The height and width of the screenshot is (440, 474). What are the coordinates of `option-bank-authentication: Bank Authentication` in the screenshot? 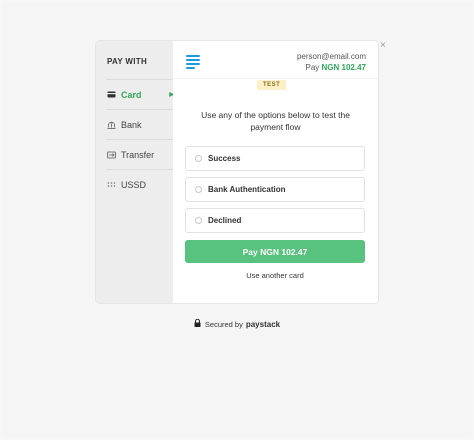 It's located at (275, 189).